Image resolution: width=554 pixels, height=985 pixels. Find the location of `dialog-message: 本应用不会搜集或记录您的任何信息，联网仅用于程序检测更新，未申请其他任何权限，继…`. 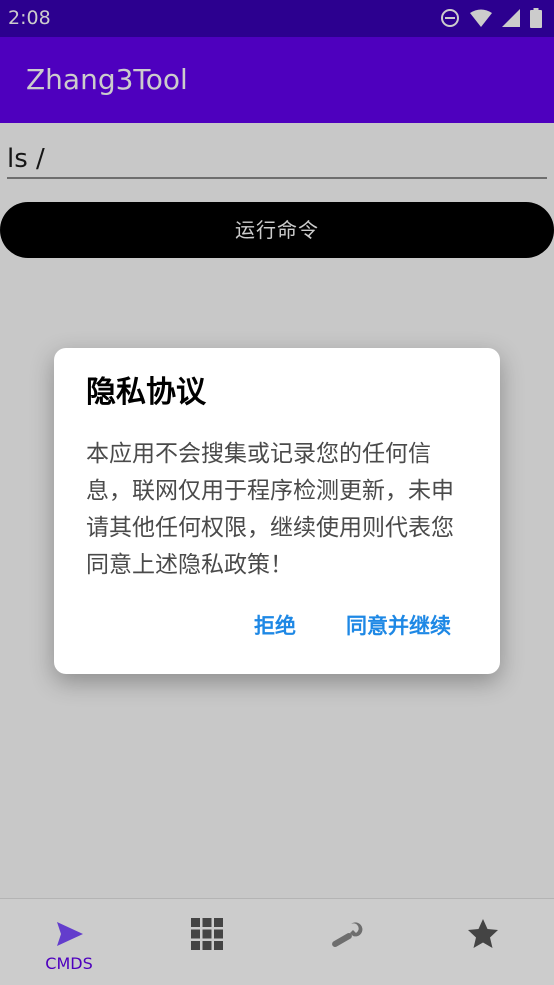

dialog-message: 本应用不会搜集或记录您的任何信息，联网仅用于程序检测更新，未申请其他任何权限，继… is located at coordinates (270, 509).